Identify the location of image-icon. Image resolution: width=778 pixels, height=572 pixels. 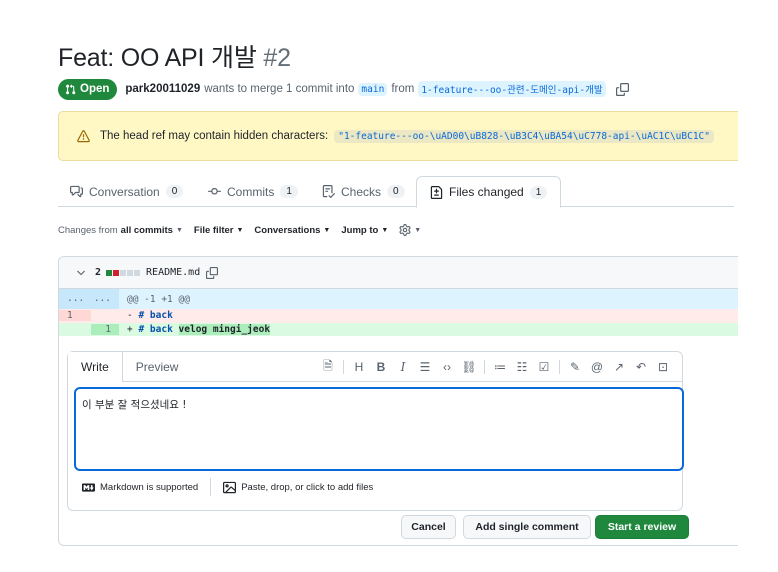
(230, 487).